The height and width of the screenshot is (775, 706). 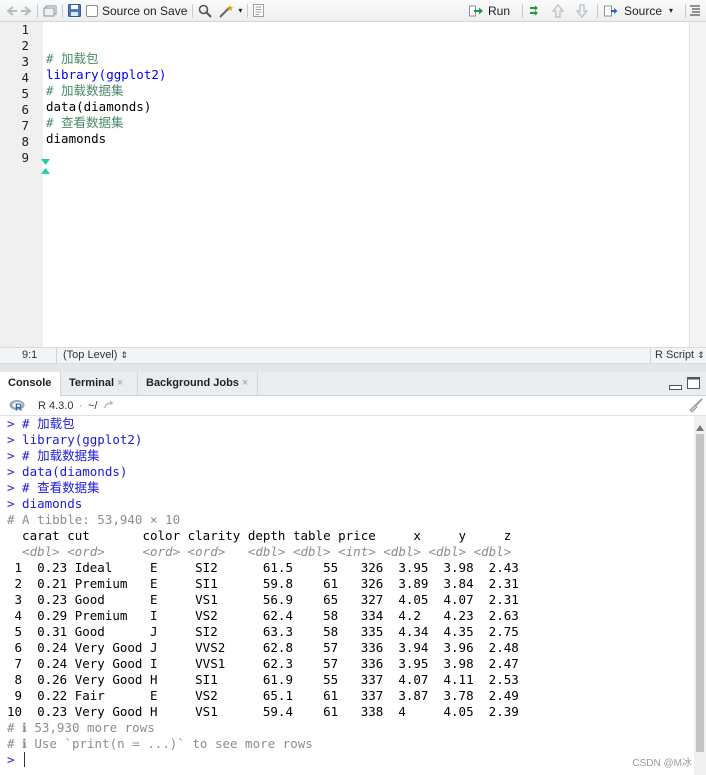 What do you see at coordinates (41, 423) in the screenshot?
I see `console-command: > # 加载包` at bounding box center [41, 423].